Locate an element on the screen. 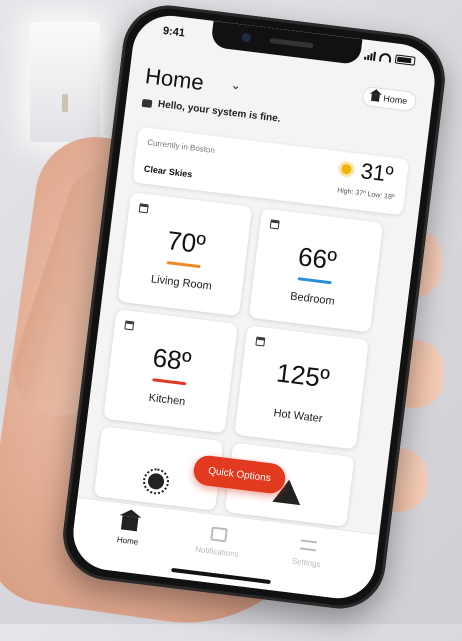 The width and height of the screenshot is (462, 641). zone-name: Kitchen is located at coordinates (167, 400).